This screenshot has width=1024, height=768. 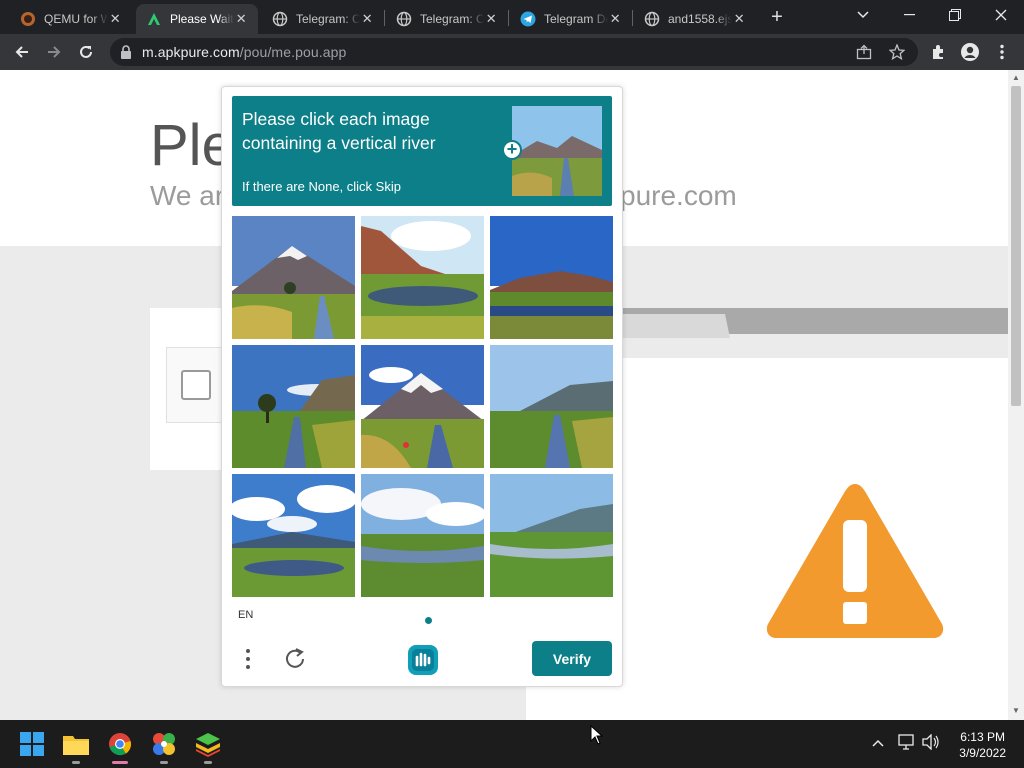 I want to click on tab-search-icon, so click(x=863, y=15).